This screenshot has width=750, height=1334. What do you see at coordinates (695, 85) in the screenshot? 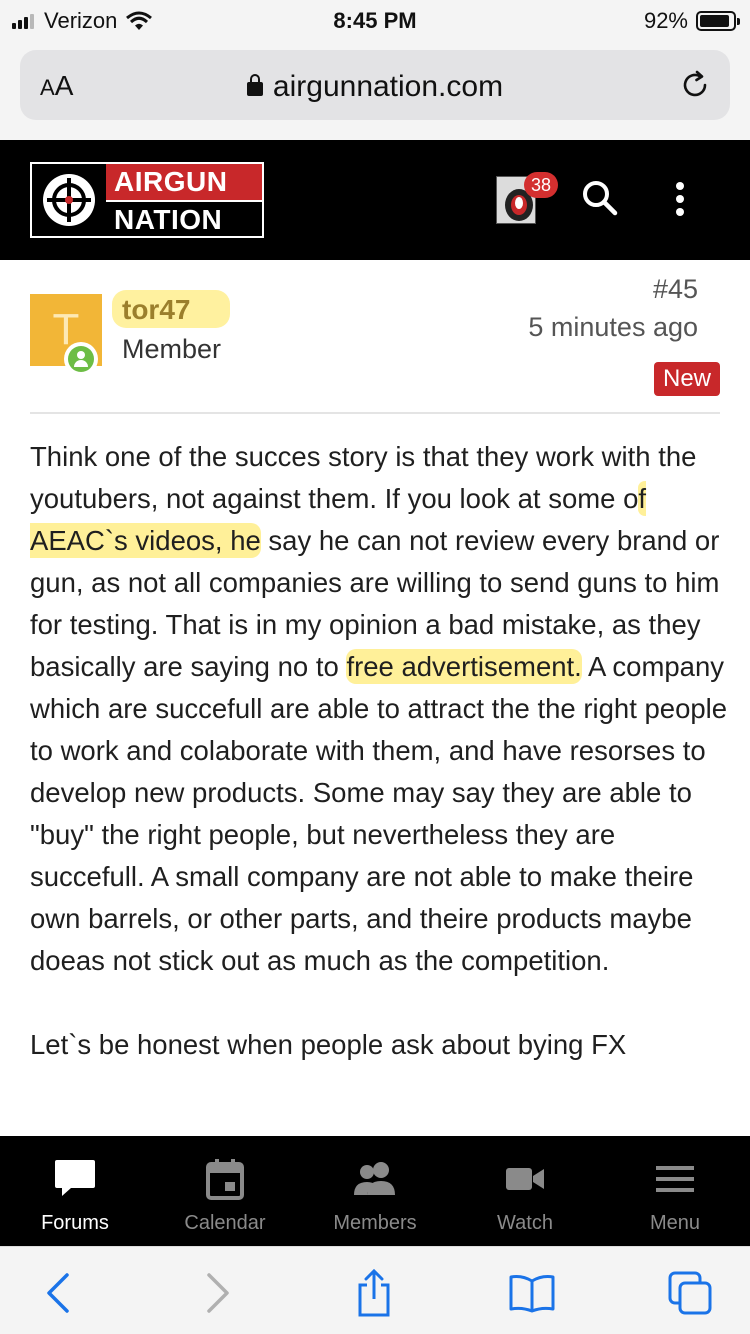
I see `reload-icon` at bounding box center [695, 85].